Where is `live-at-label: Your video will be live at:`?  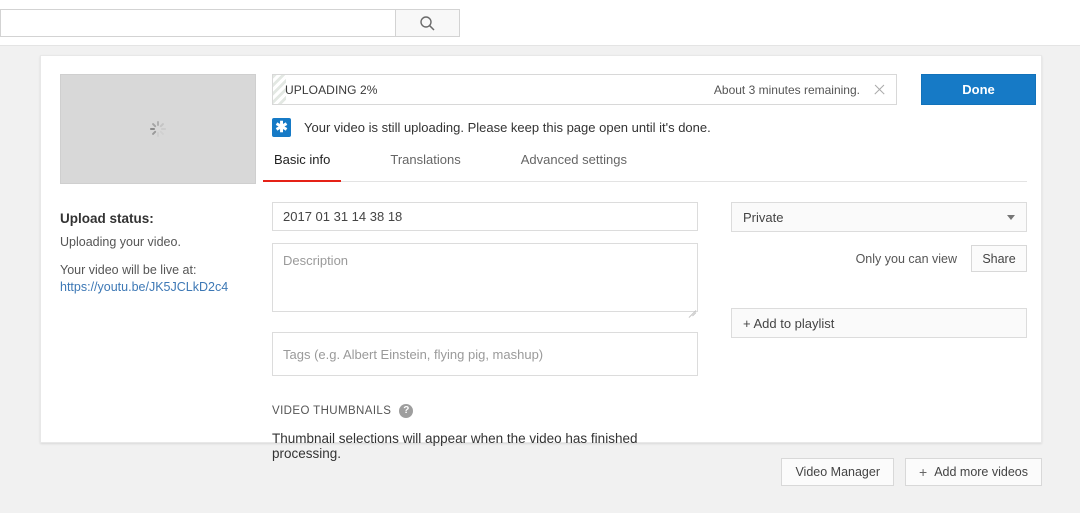
live-at-label: Your video will be live at: is located at coordinates (128, 270).